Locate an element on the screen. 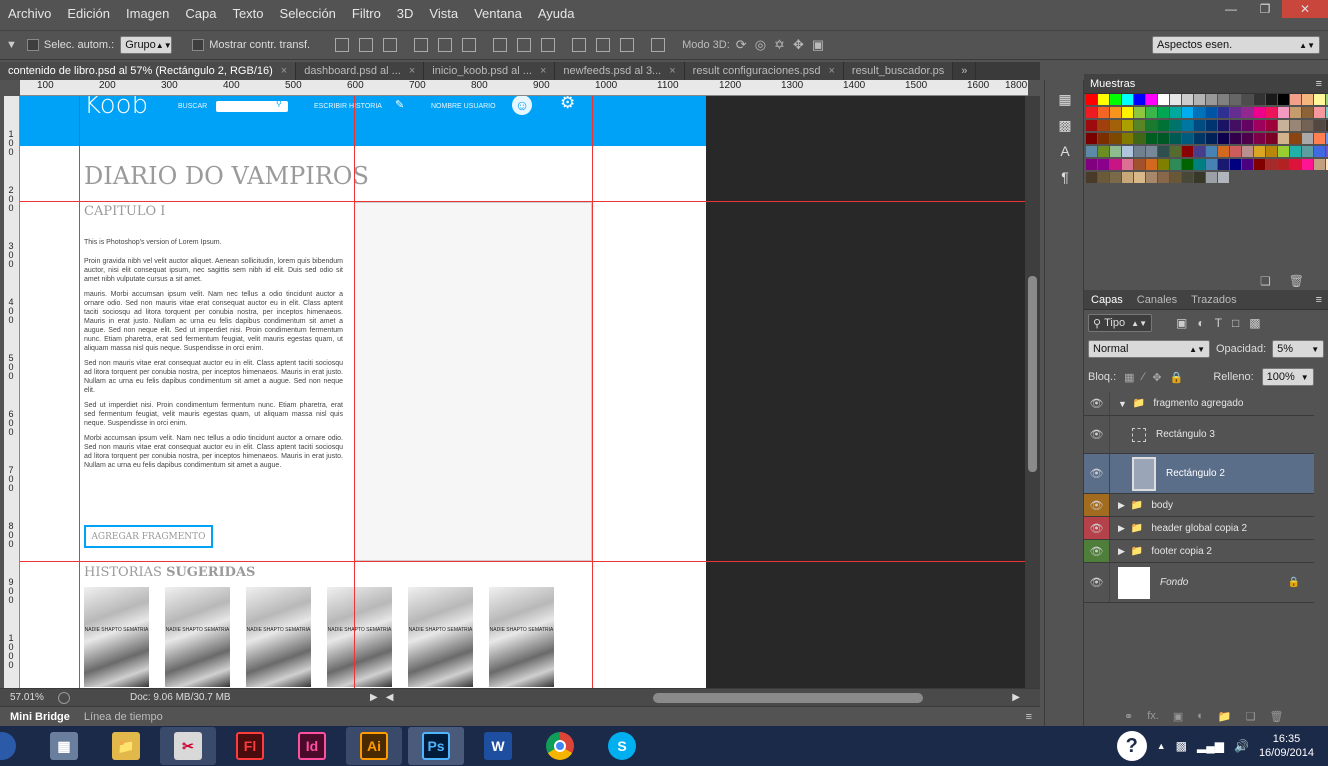 This screenshot has width=1328, height=766. close-tab-icon: × is located at coordinates (412, 71).